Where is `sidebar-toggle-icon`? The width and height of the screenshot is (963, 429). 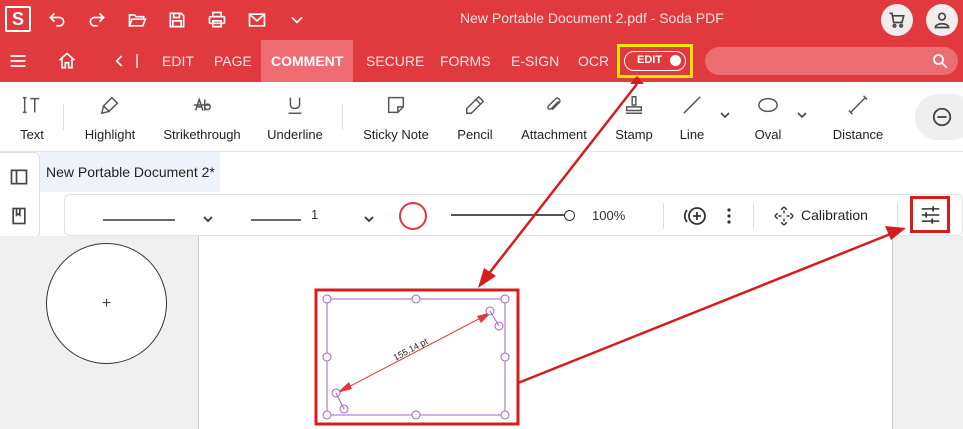 sidebar-toggle-icon is located at coordinates (19, 177).